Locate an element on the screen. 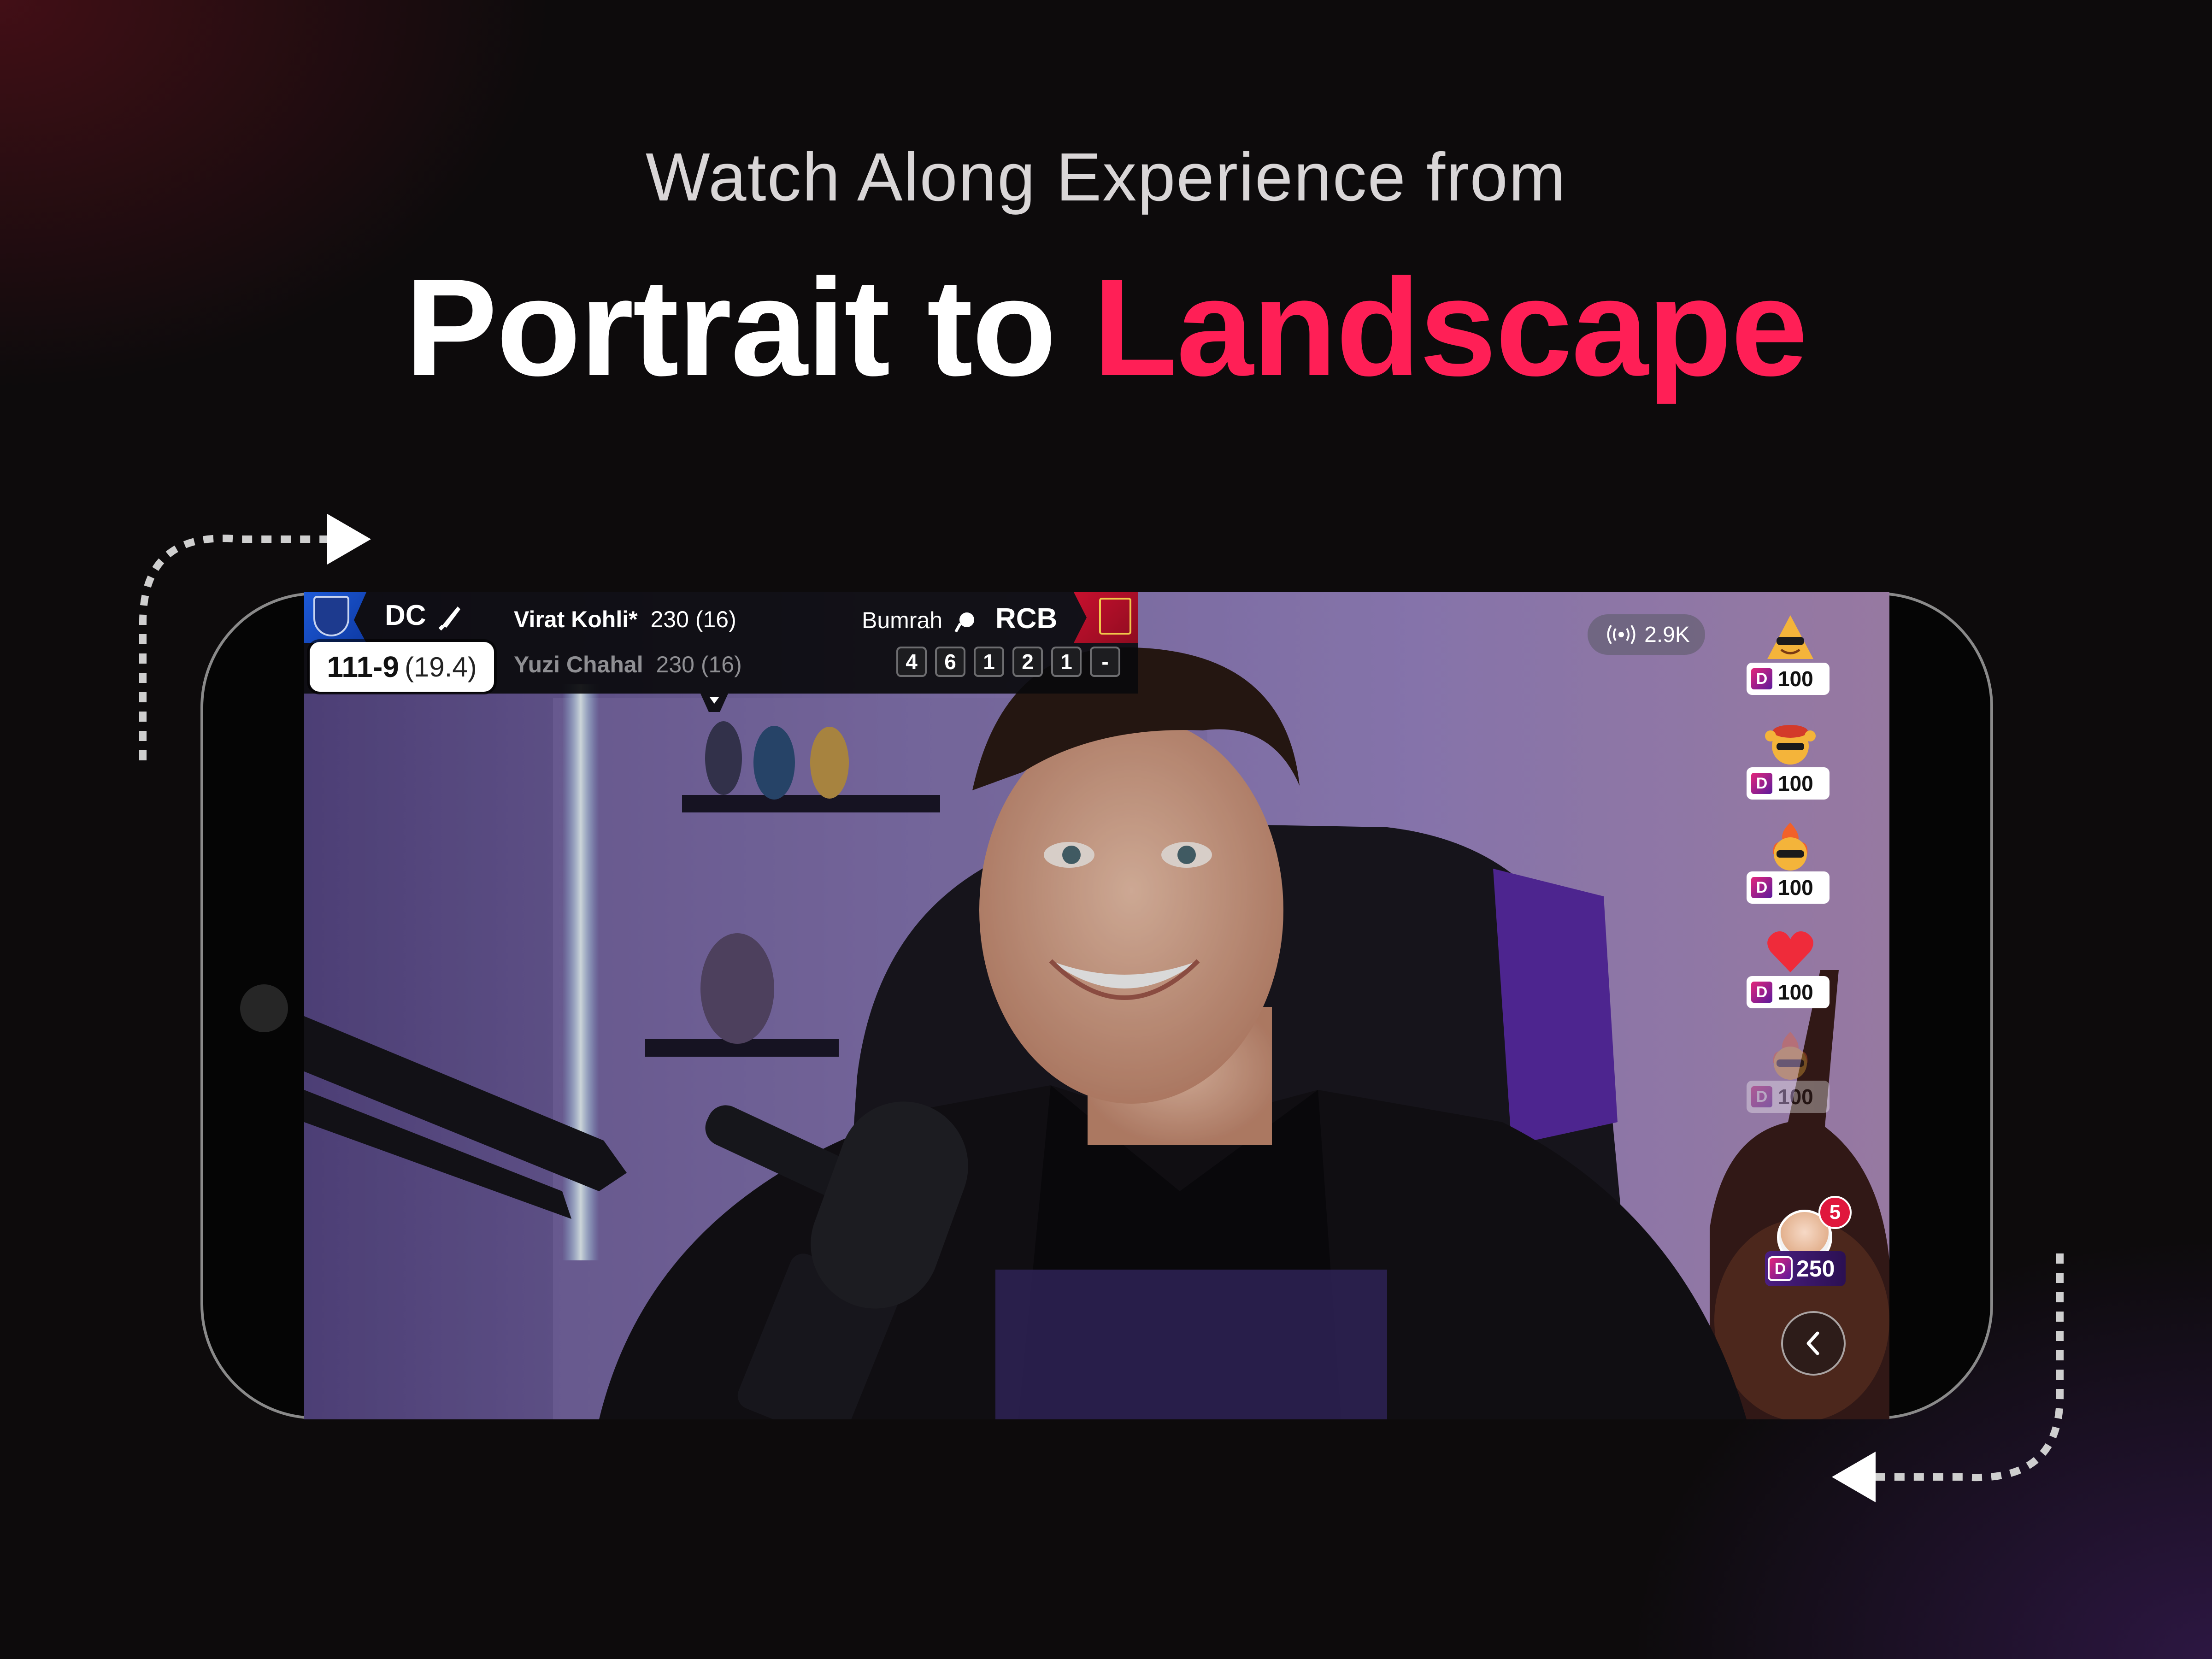  bowler-name: Bumrah is located at coordinates (902, 620).